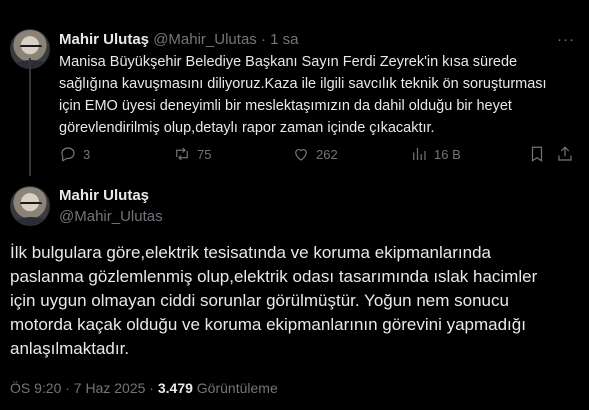 The height and width of the screenshot is (410, 589). Describe the element at coordinates (68, 154) in the screenshot. I see `reply-icon` at that location.